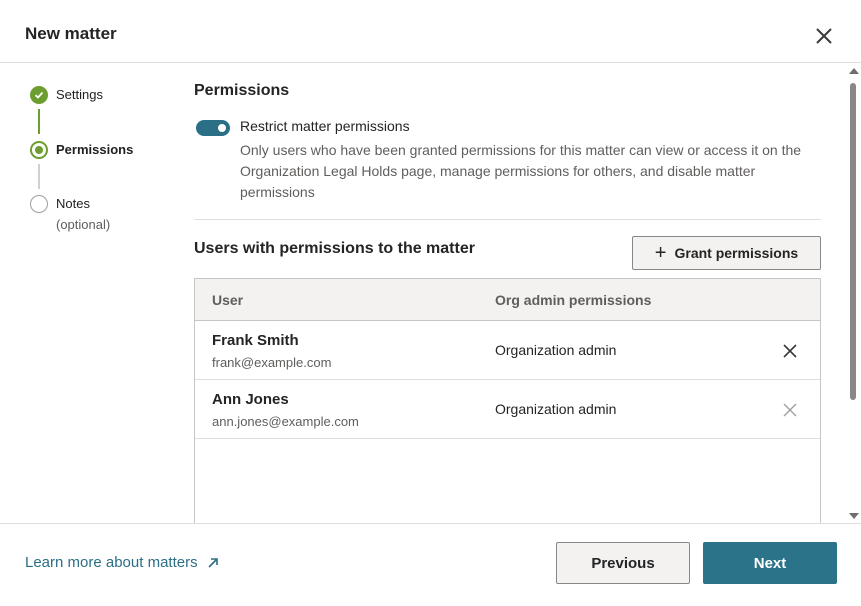  I want to click on close-button, so click(824, 36).